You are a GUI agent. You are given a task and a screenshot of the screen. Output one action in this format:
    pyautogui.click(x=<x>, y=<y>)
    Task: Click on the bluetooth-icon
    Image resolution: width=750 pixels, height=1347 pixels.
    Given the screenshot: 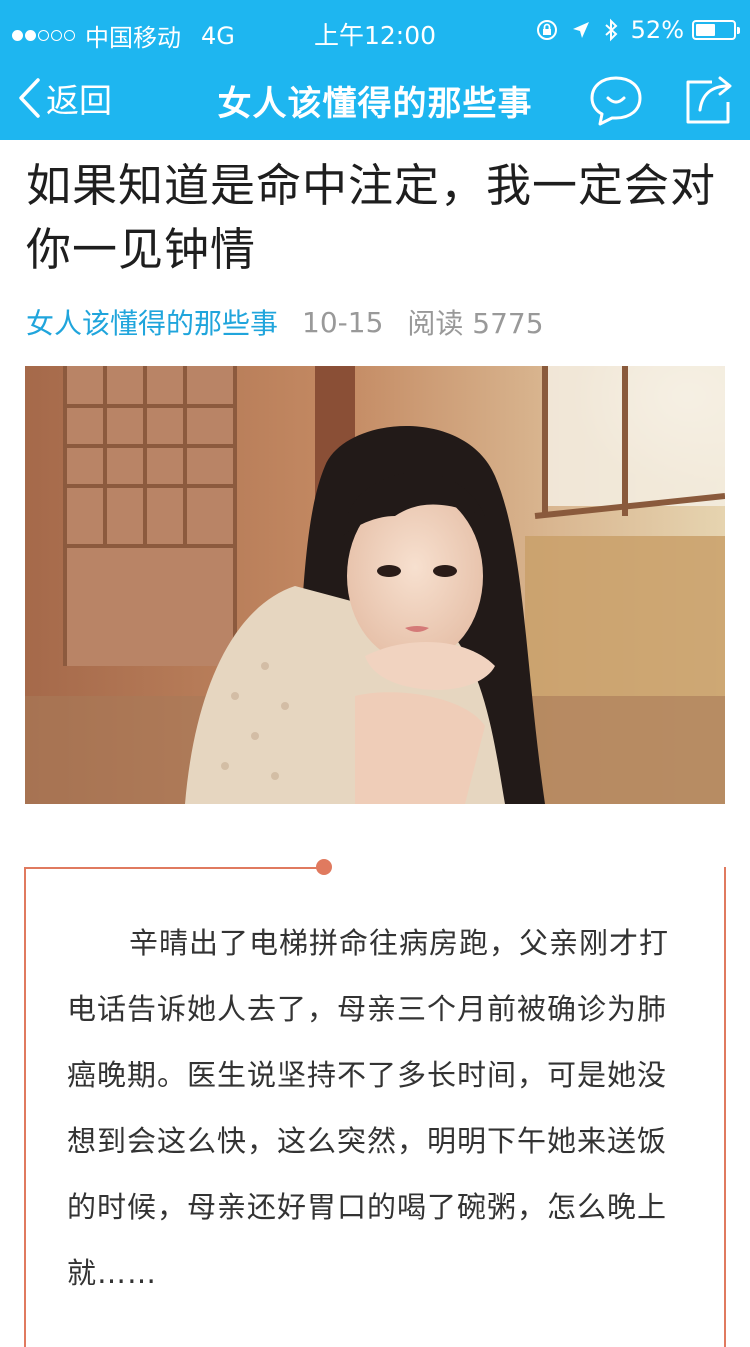 What is the action you would take?
    pyautogui.click(x=611, y=30)
    